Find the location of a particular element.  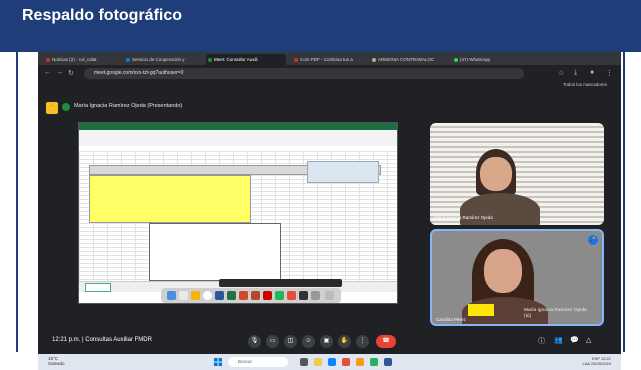

mac-dock is located at coordinates (251, 295).